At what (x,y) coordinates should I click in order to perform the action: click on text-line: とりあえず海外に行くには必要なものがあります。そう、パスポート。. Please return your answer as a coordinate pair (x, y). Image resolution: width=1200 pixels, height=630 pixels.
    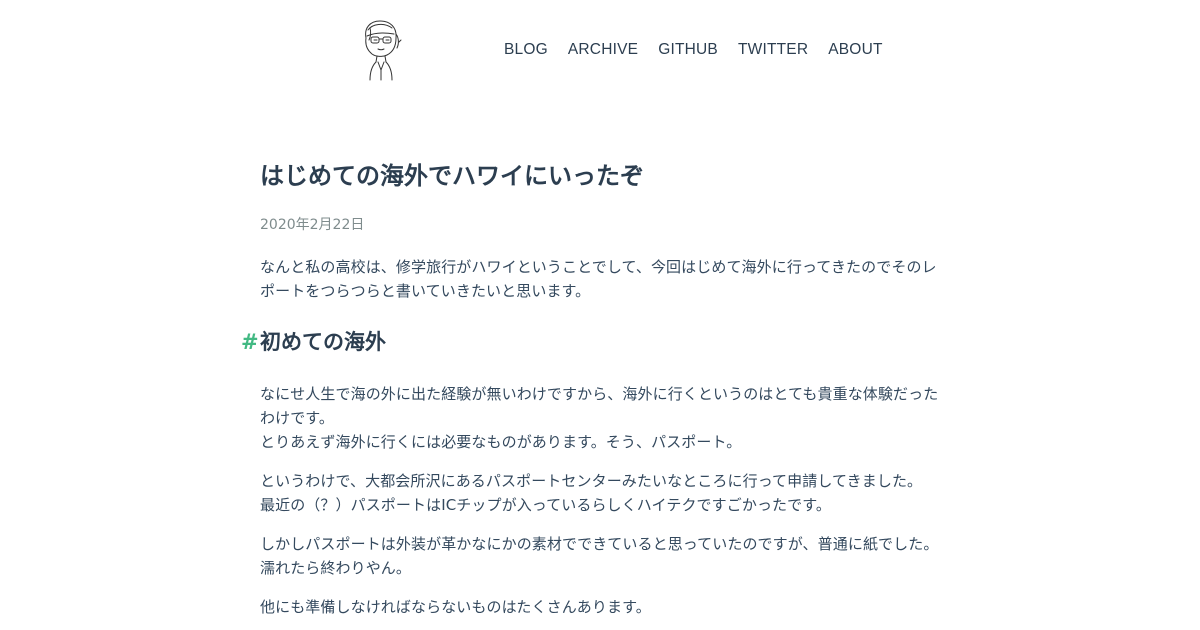
    Looking at the image, I should click on (501, 442).